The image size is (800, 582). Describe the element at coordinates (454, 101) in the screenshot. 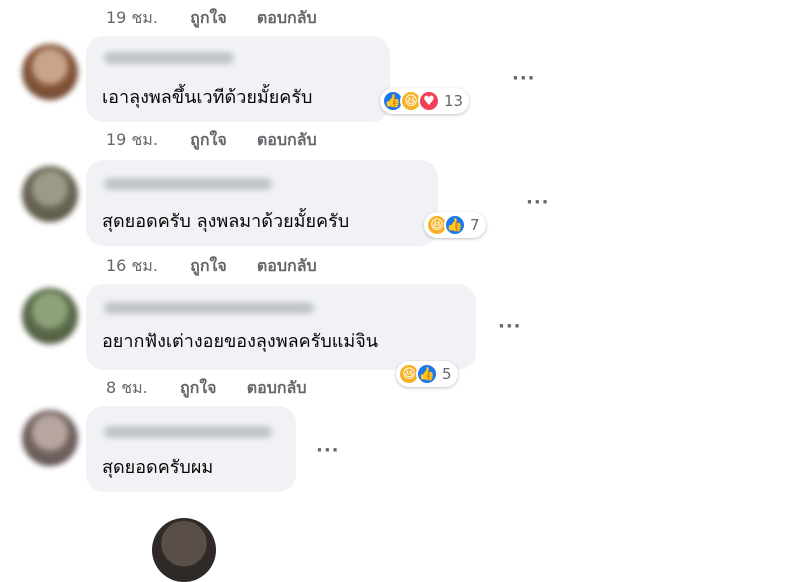

I see `reaction-count: 13` at that location.